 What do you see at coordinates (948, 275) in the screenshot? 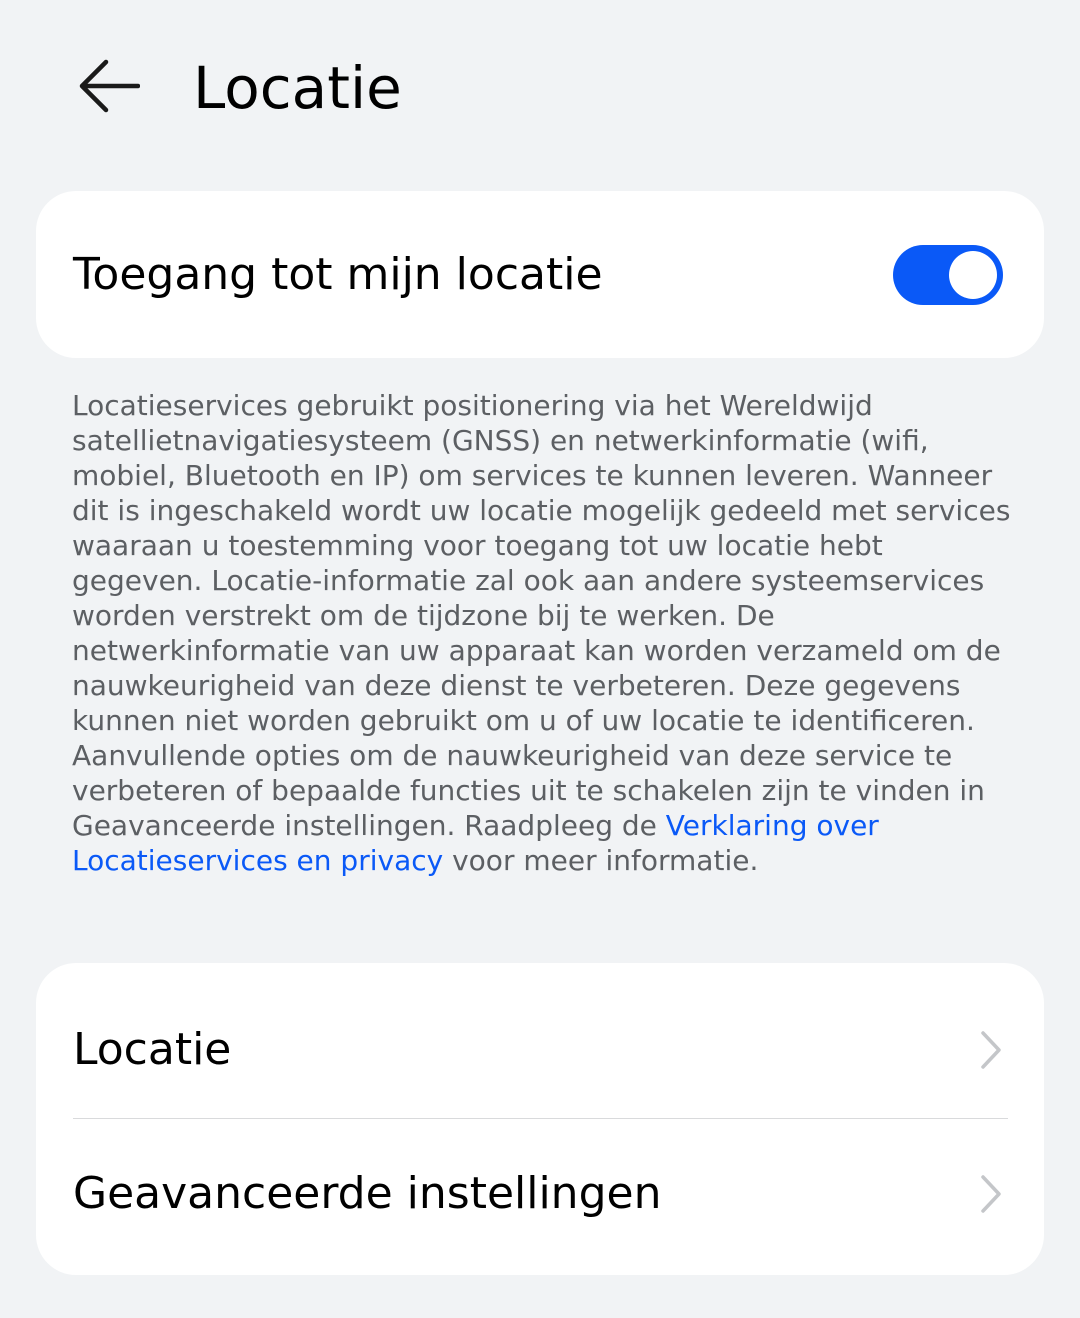
I see `location-access-toggle` at bounding box center [948, 275].